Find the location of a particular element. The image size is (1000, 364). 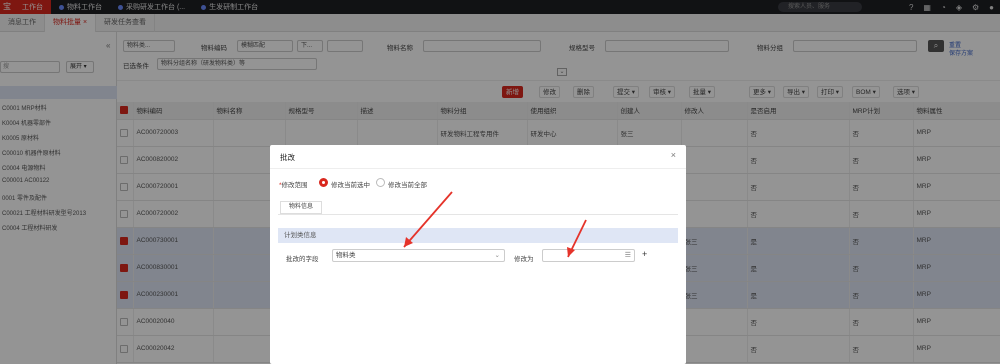

scope-all-radio is located at coordinates (380, 182).